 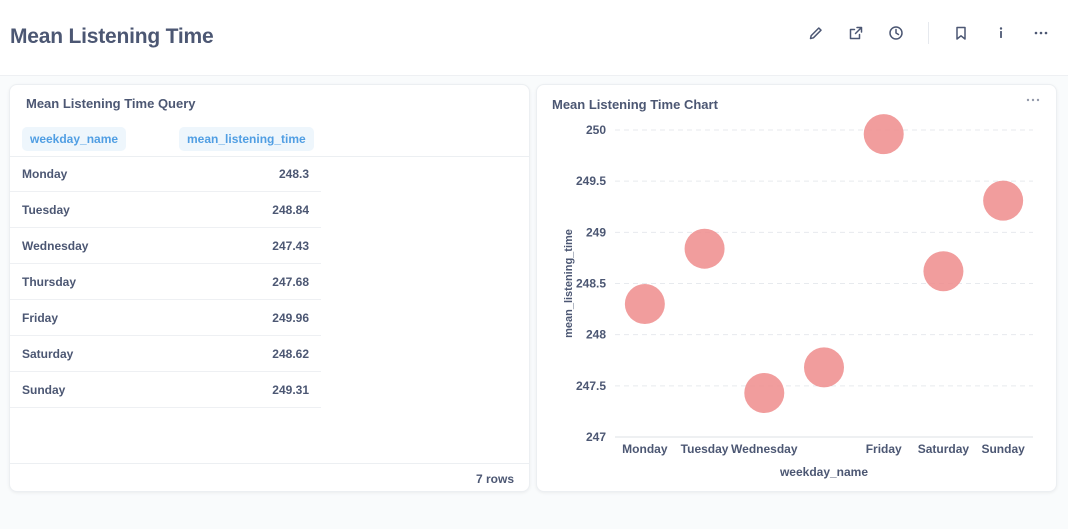 What do you see at coordinates (112, 36) in the screenshot?
I see `page-title: Mean Listening Time` at bounding box center [112, 36].